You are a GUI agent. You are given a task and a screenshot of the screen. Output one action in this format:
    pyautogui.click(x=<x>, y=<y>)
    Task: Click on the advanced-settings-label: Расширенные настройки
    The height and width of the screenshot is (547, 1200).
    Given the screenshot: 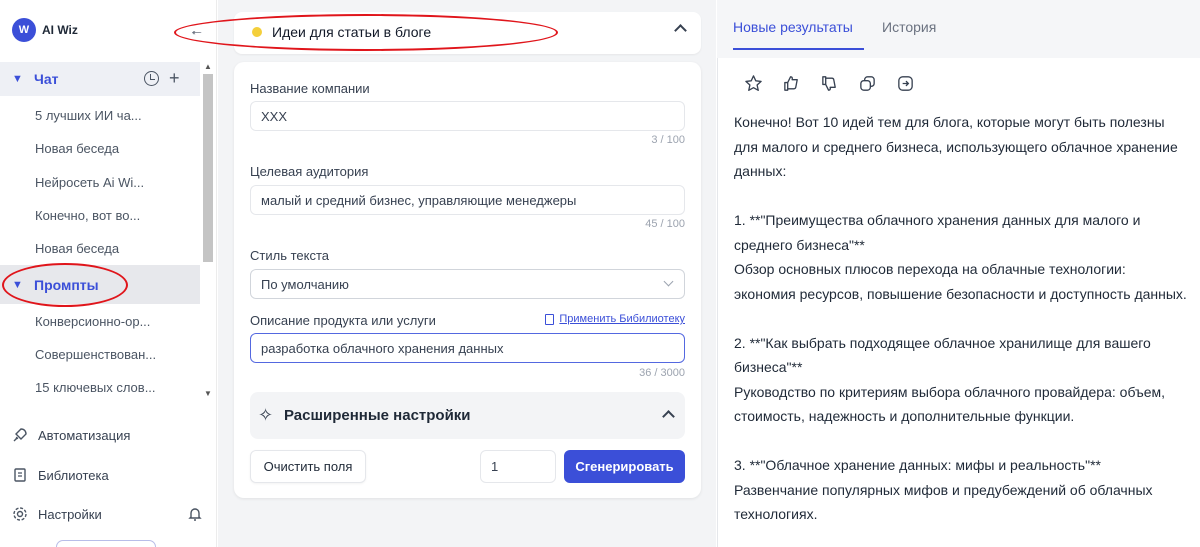 What is the action you would take?
    pyautogui.click(x=377, y=415)
    